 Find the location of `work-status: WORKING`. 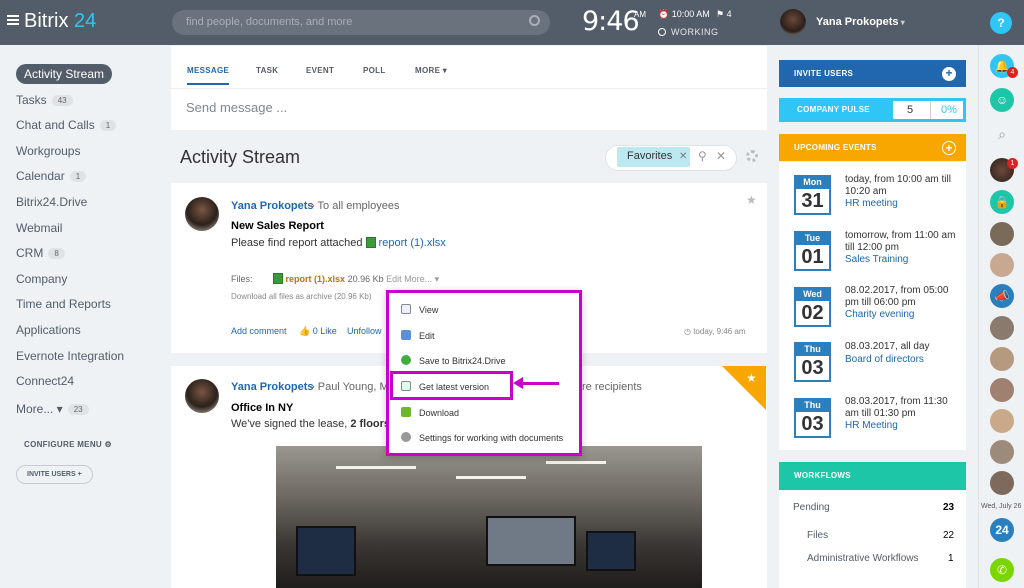

work-status: WORKING is located at coordinates (688, 32).